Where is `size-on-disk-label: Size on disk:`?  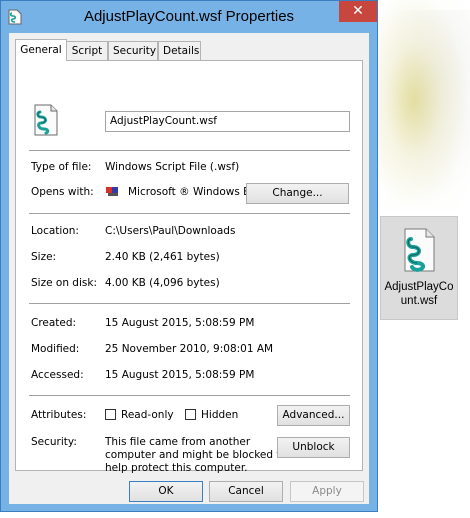 size-on-disk-label: Size on disk: is located at coordinates (64, 283).